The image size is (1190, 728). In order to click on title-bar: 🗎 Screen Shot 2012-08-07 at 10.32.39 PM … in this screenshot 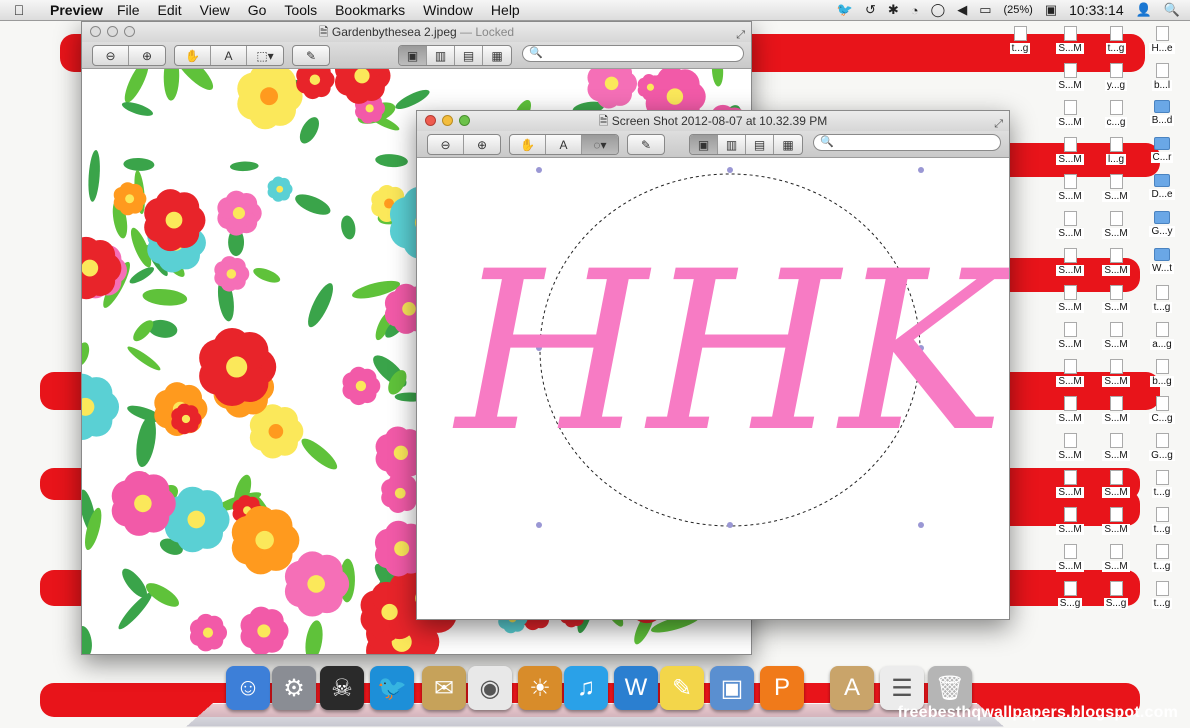, I will do `click(713, 121)`.